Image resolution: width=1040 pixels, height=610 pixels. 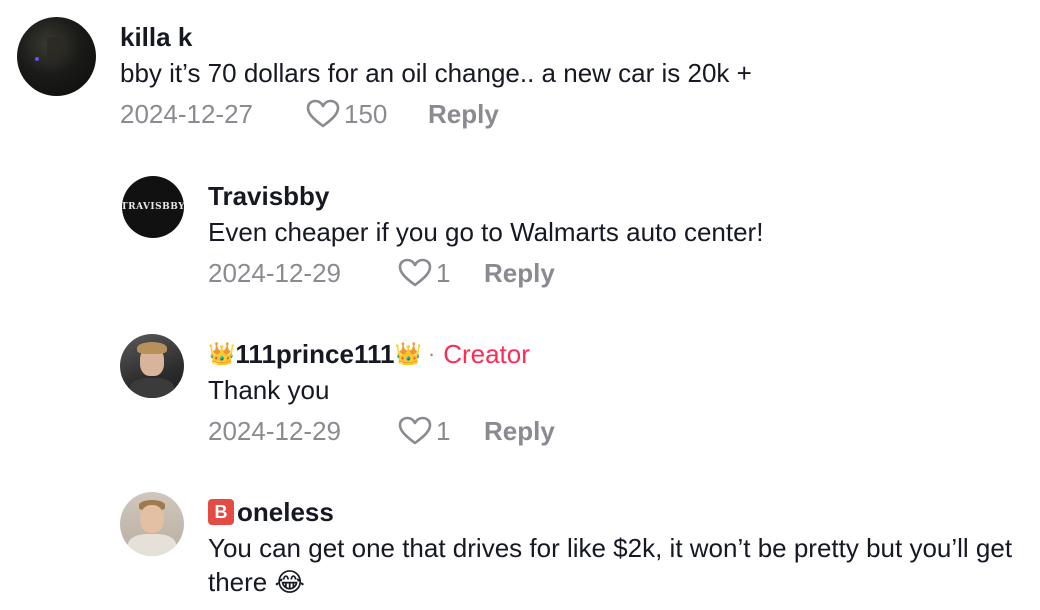 I want to click on creator-badge: Creator, so click(x=486, y=354).